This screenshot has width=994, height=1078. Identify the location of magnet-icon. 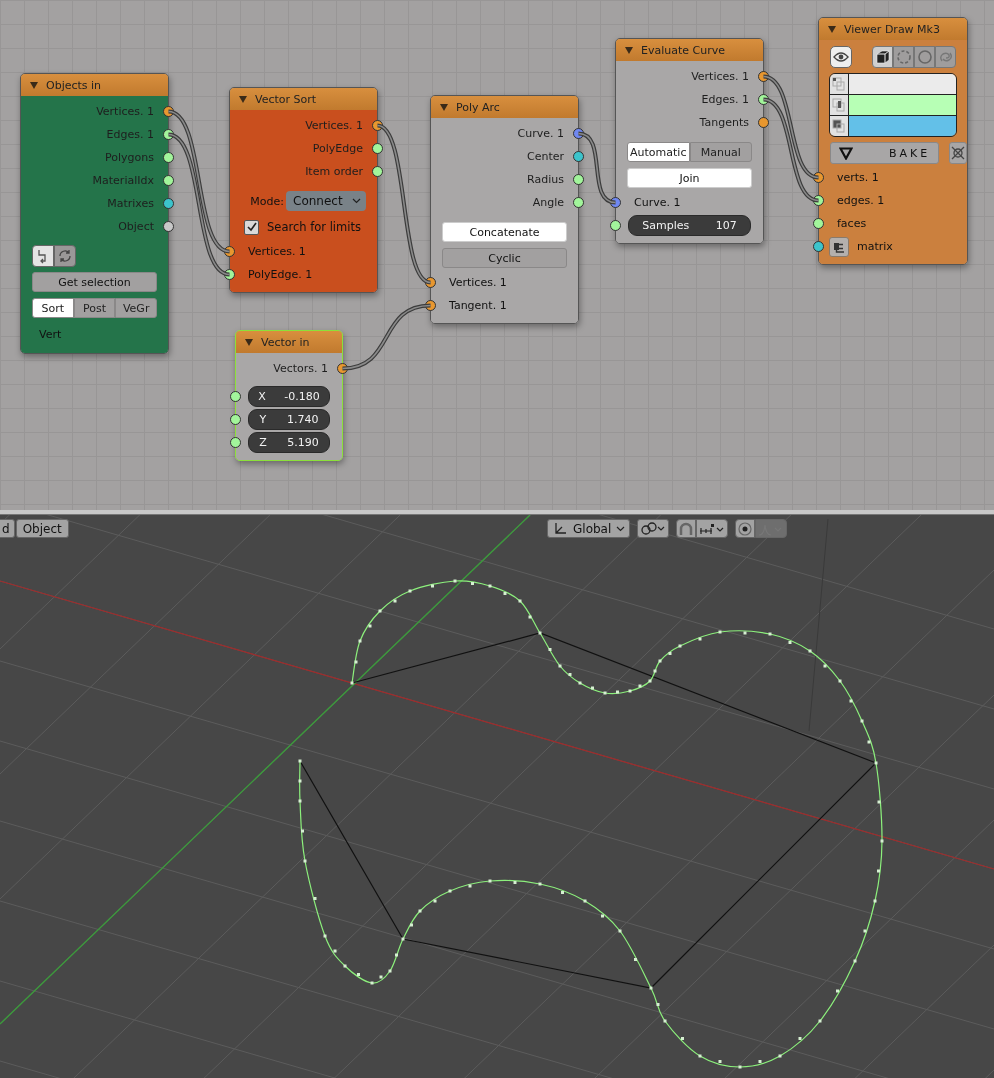
(686, 528).